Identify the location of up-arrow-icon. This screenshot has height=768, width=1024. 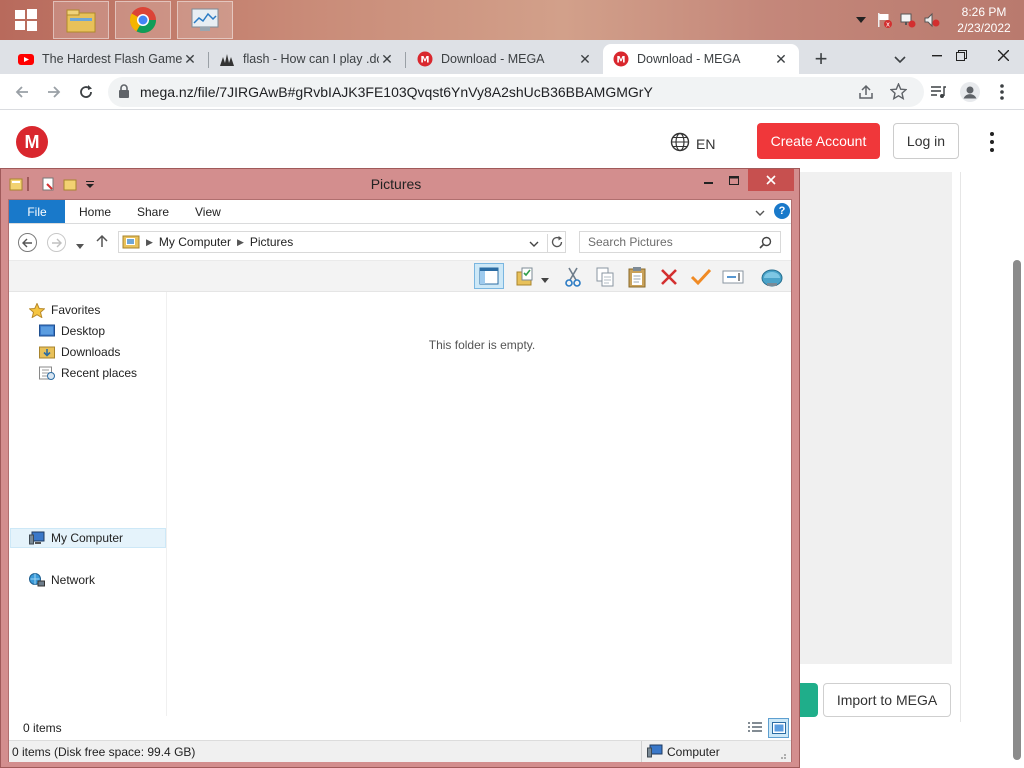
(102, 242).